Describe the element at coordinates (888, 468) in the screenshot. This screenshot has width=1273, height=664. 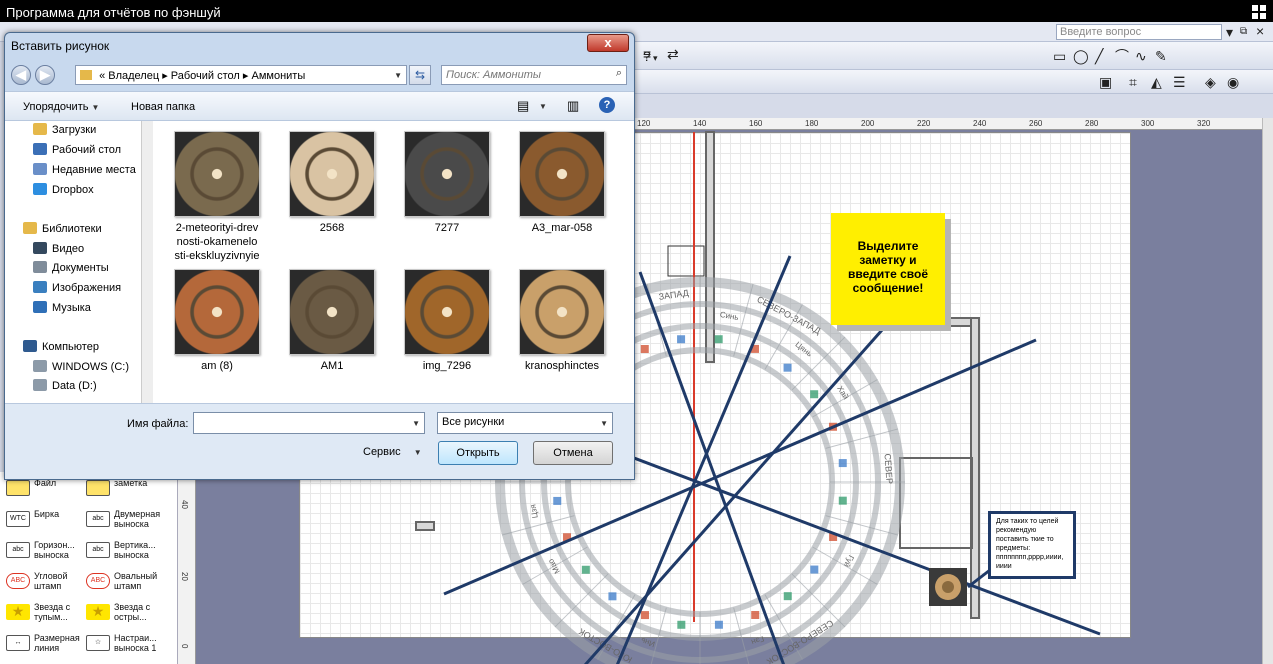
I see `compass-label: СЕВЕР` at that location.